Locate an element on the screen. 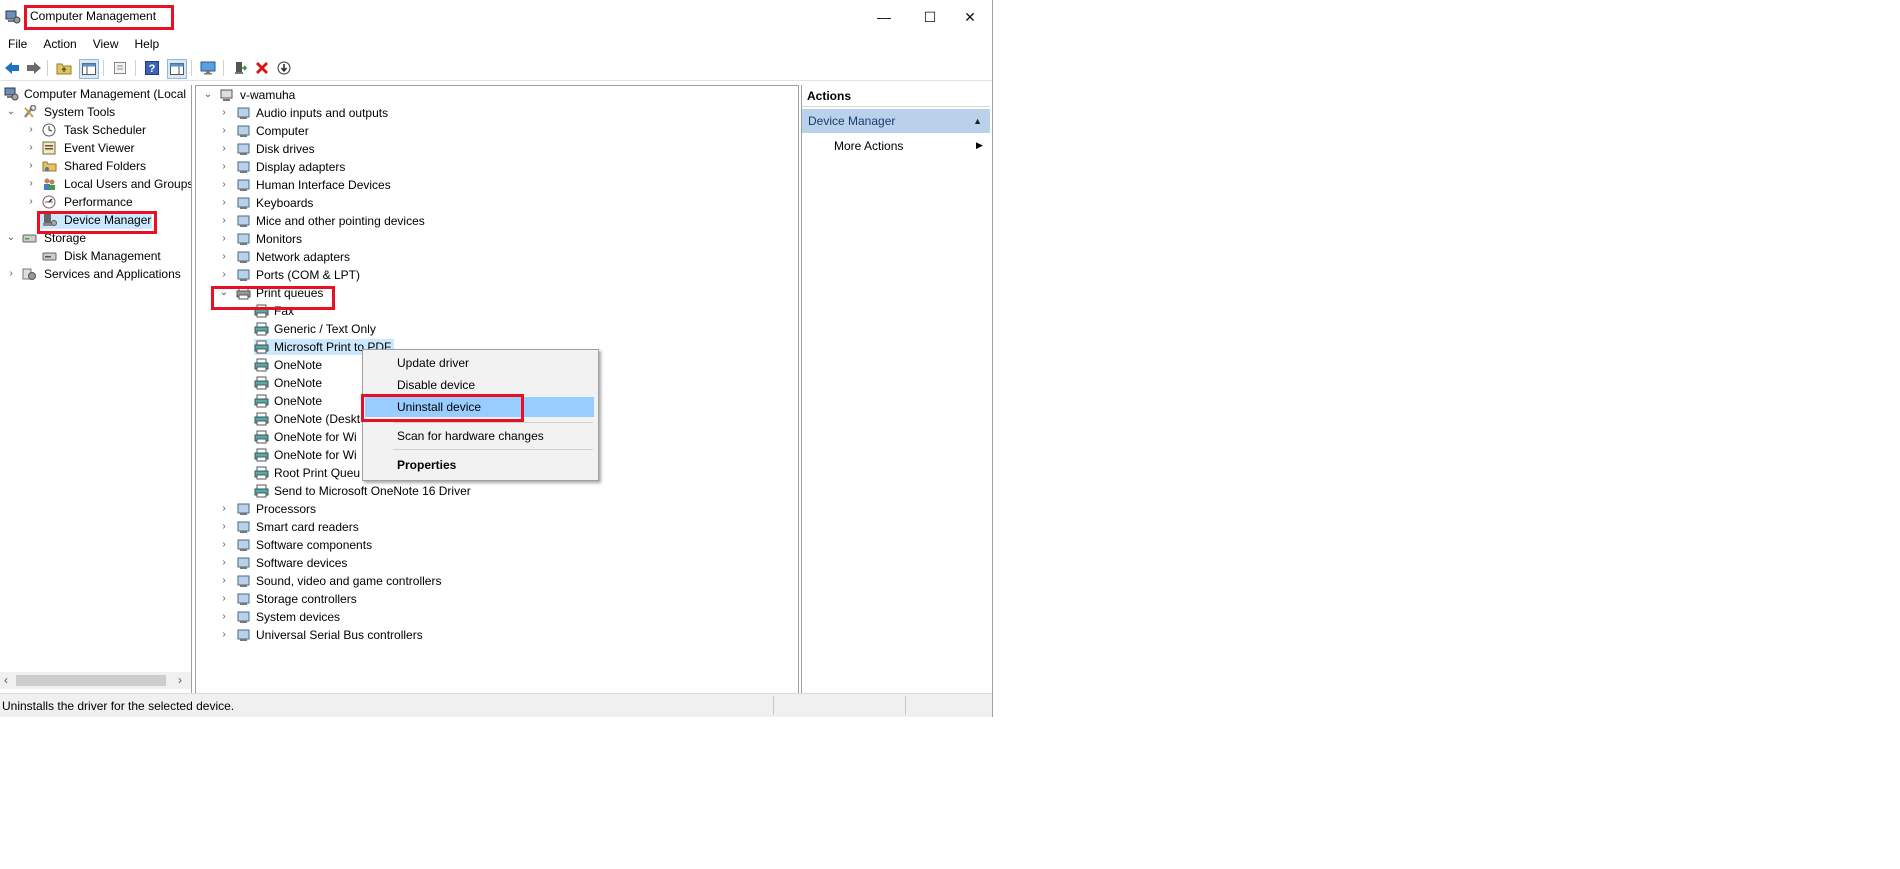  more-actions-item: More Actions is located at coordinates (868, 146).